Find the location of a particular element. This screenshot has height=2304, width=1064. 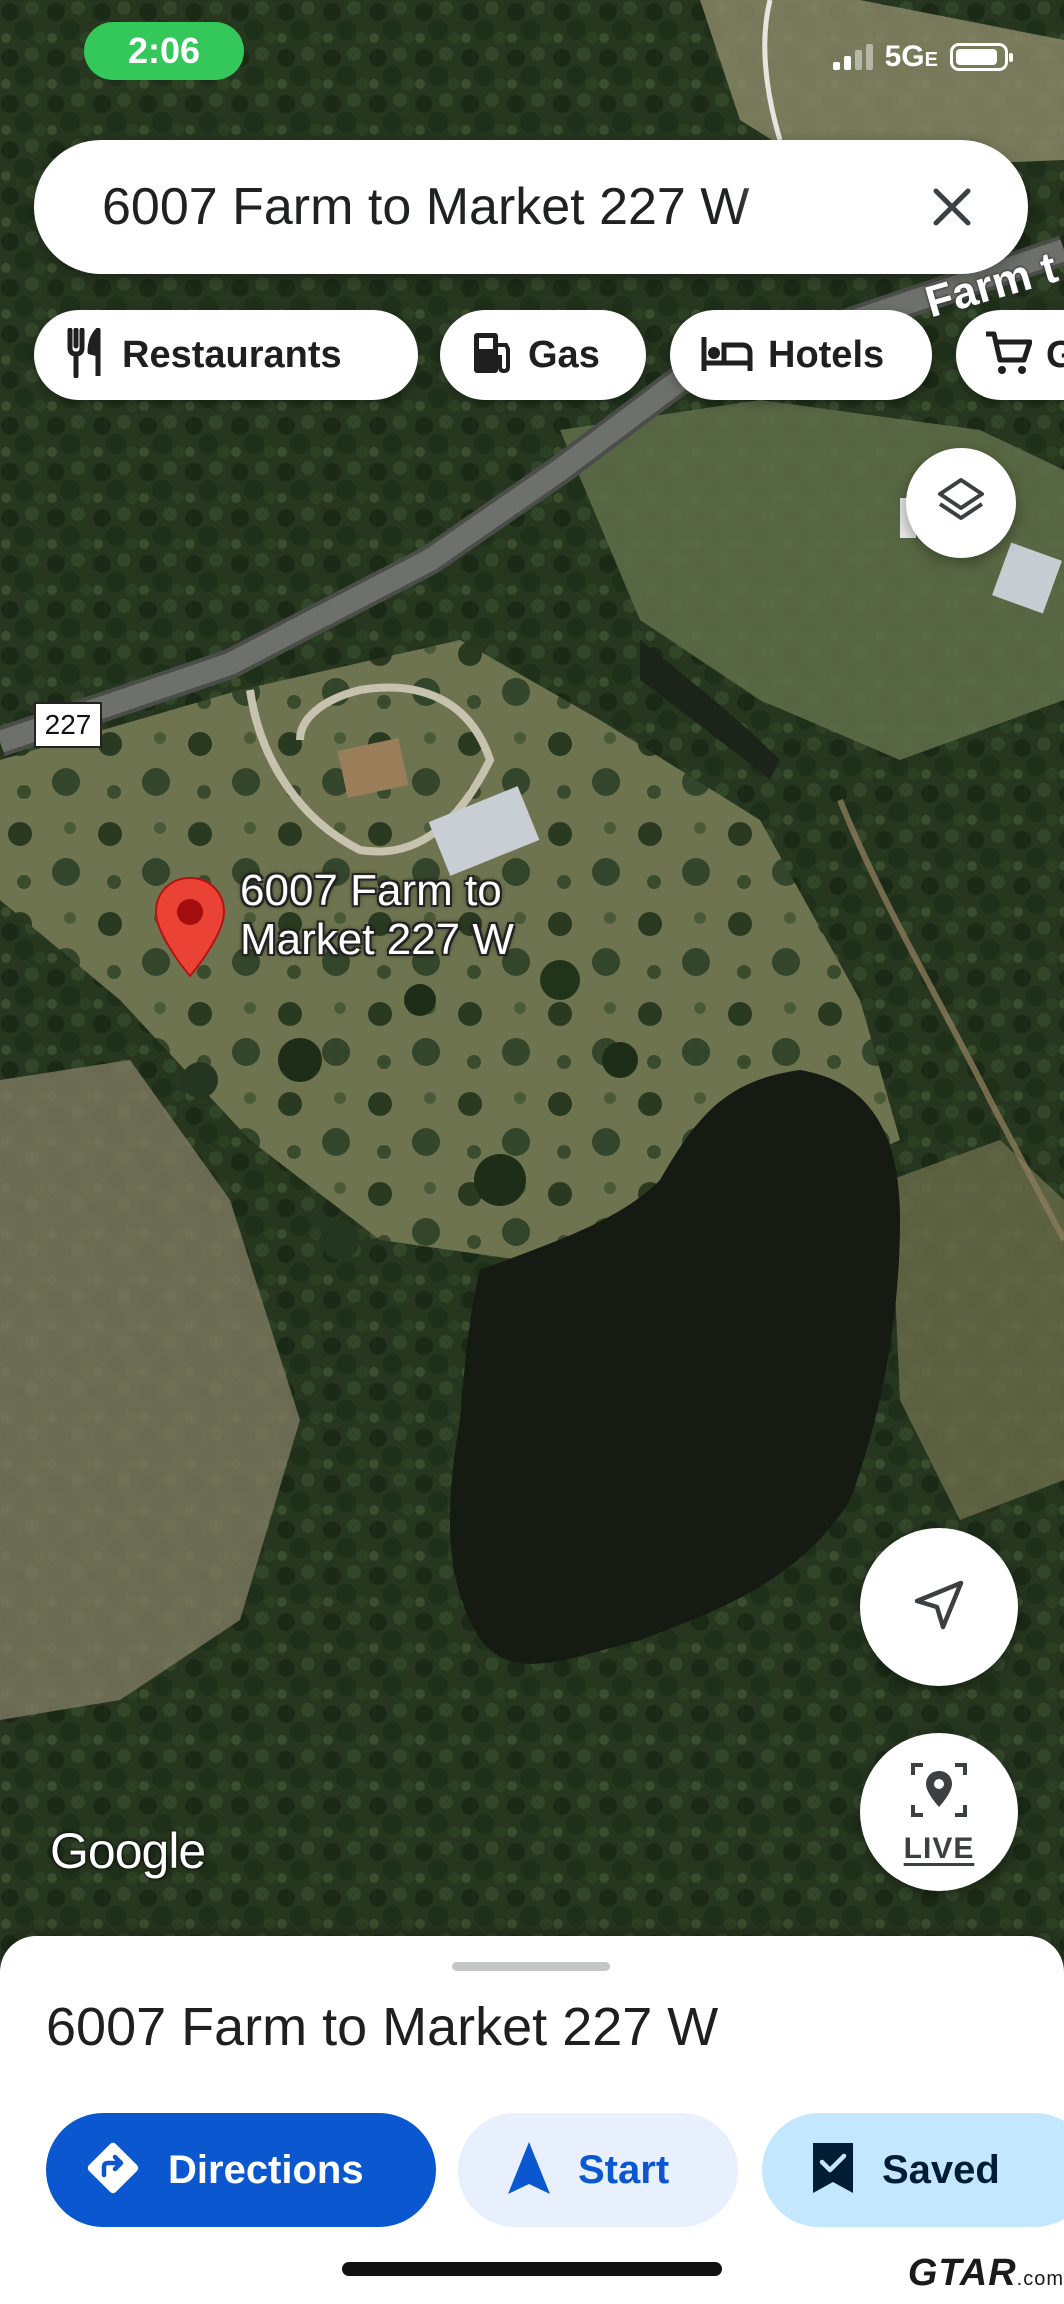

layers-icon is located at coordinates (961, 503).